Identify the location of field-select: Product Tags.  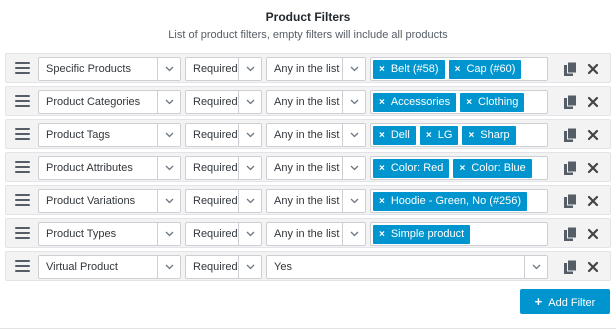
(109, 135).